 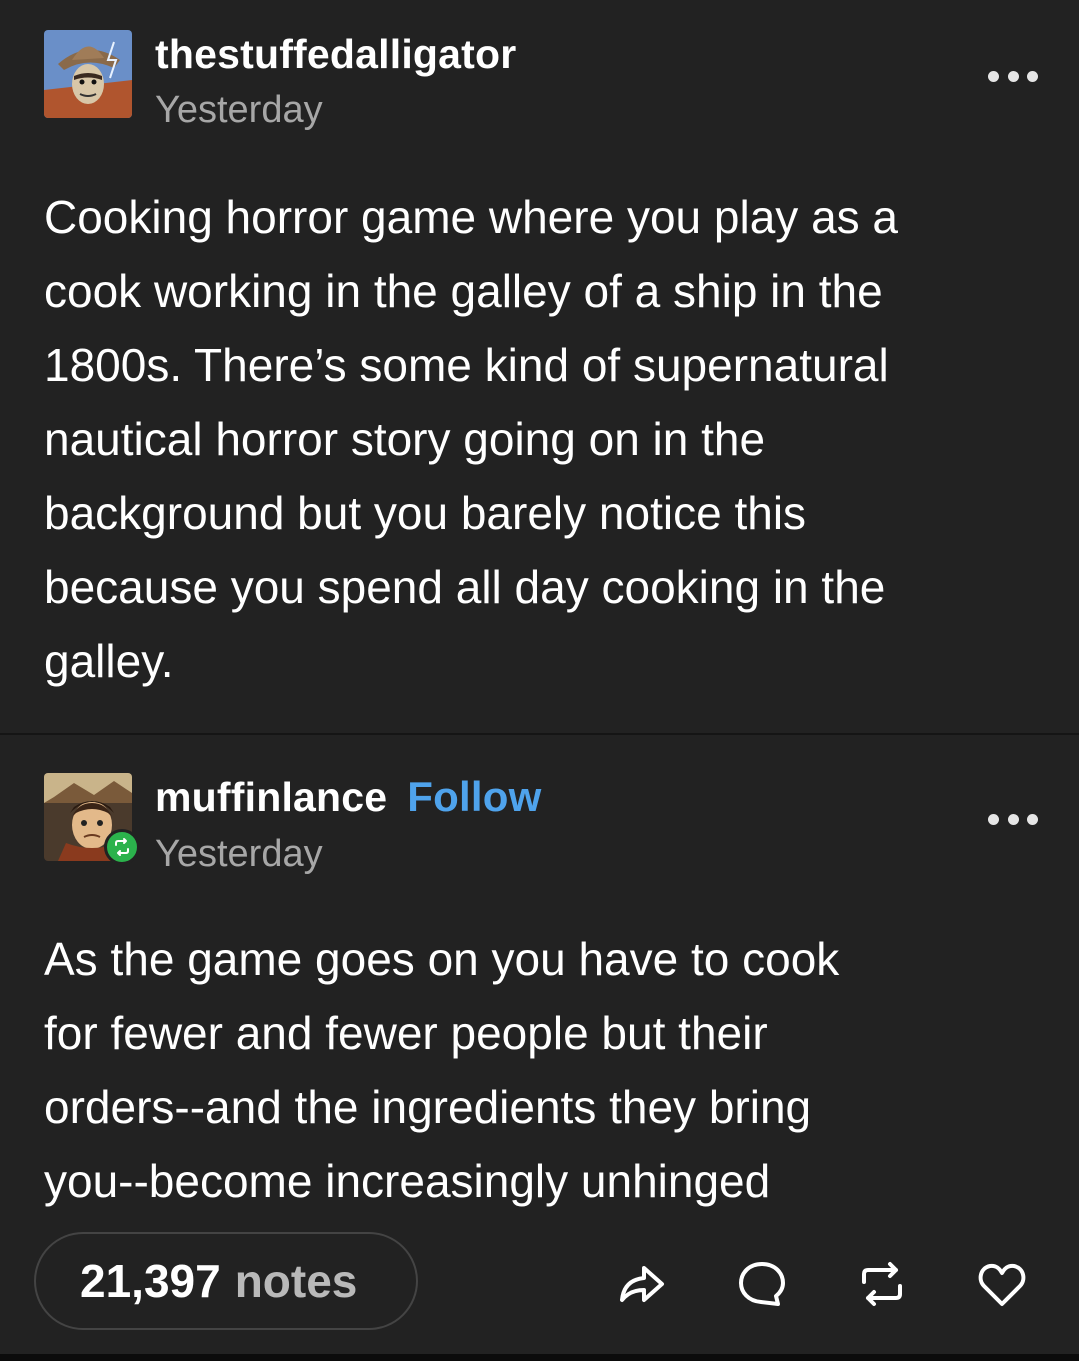 I want to click on post-footer: 21,397 notes, so click(x=539, y=1282).